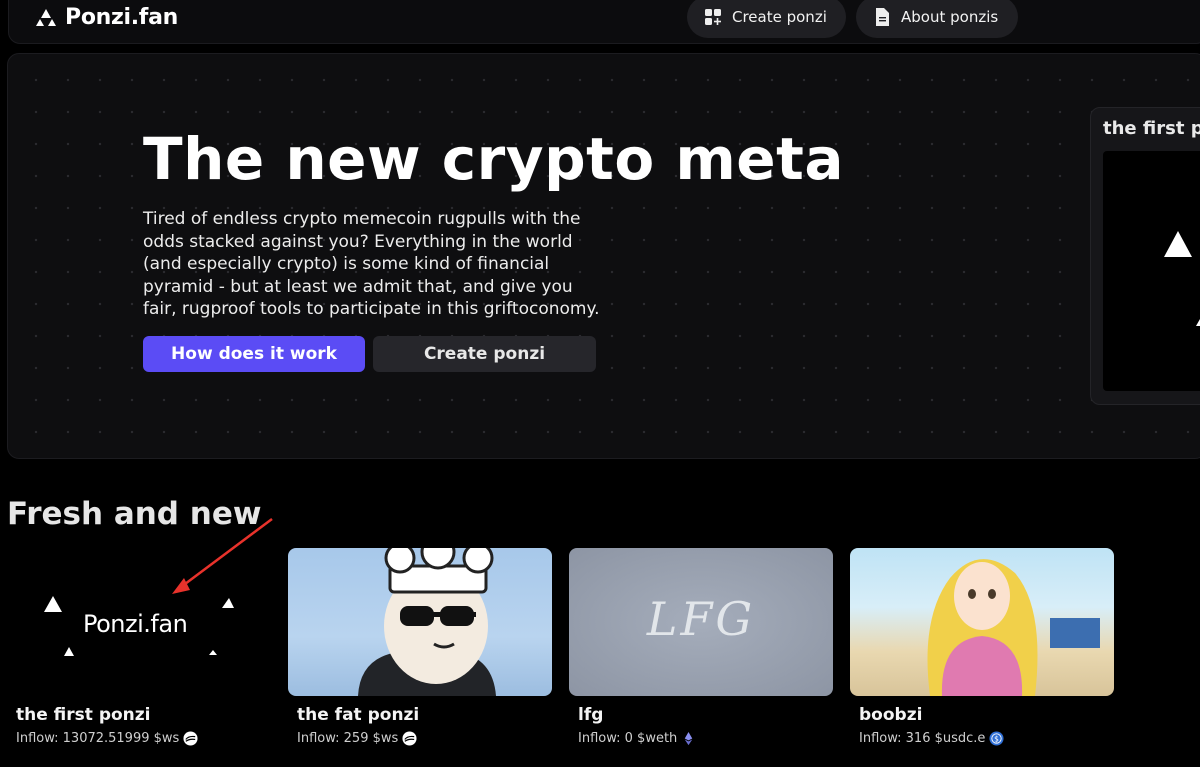 This screenshot has width=1200, height=767. What do you see at coordinates (689, 738) in the screenshot?
I see `eth-token-icon` at bounding box center [689, 738].